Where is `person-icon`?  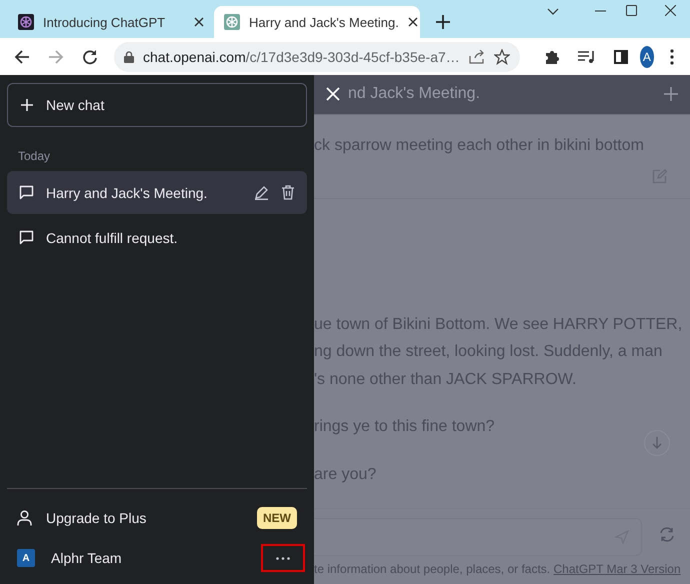 person-icon is located at coordinates (24, 518).